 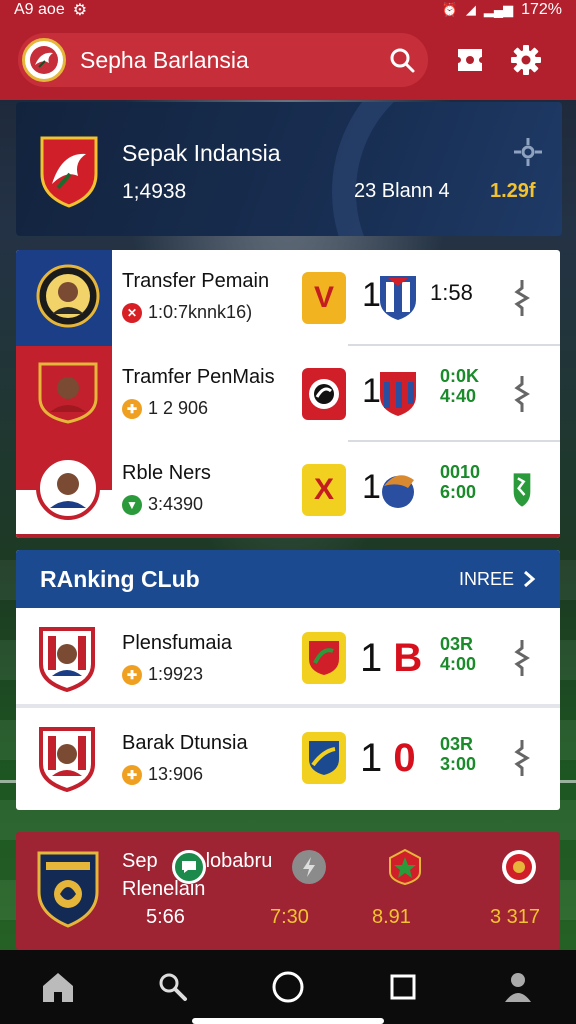 What do you see at coordinates (178, 408) in the screenshot?
I see `transfer-detail: 1 2 906` at bounding box center [178, 408].